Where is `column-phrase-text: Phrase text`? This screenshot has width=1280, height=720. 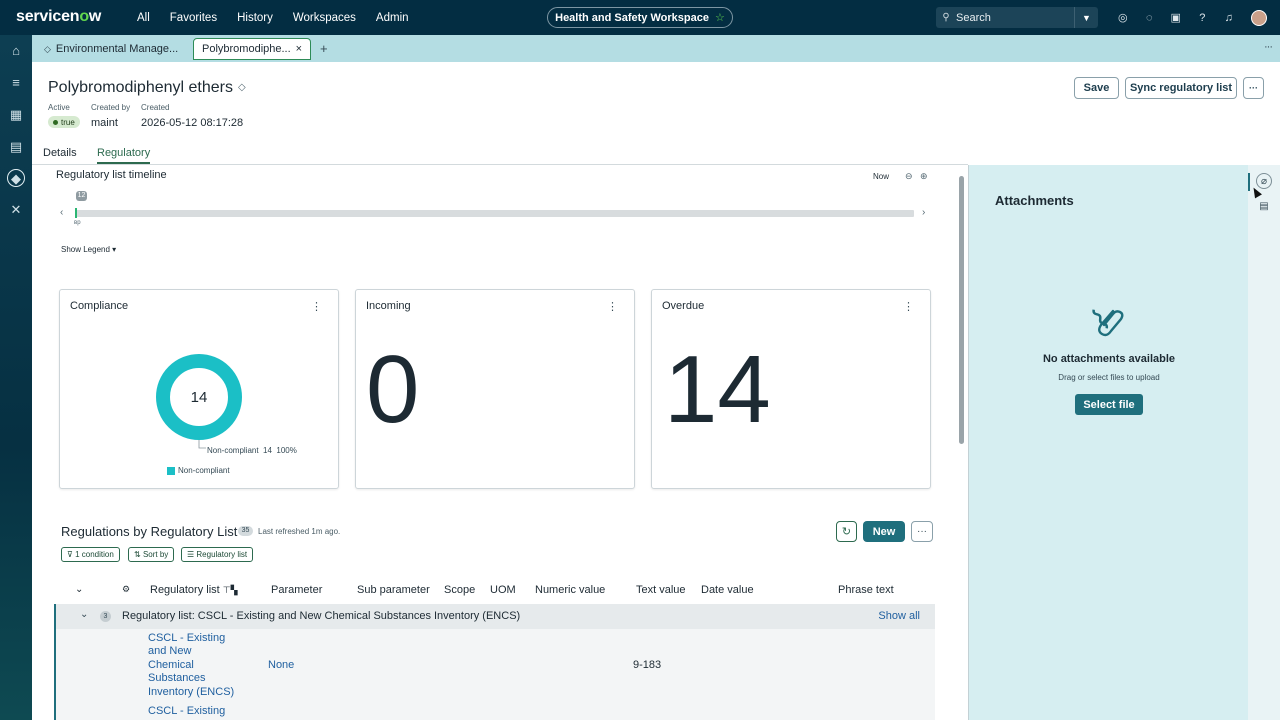
column-phrase-text: Phrase text is located at coordinates (866, 590).